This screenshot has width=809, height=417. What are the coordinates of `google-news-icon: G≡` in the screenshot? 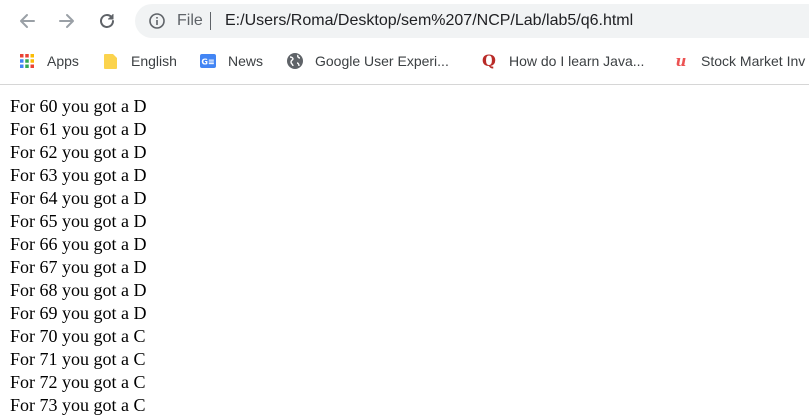 It's located at (208, 61).